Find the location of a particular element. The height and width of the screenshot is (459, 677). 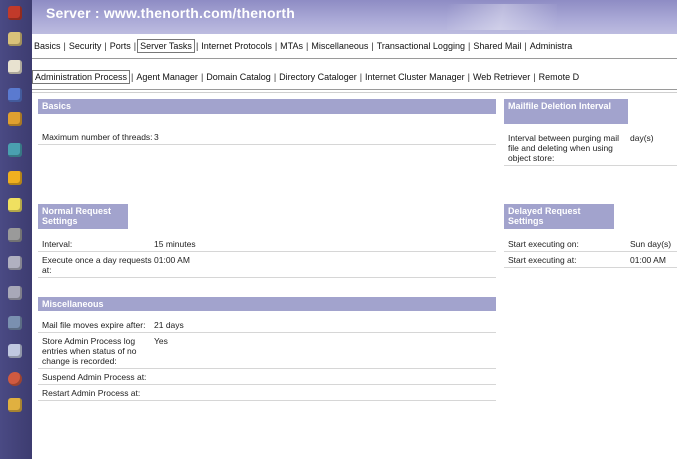

section-header: Basics is located at coordinates (267, 106).